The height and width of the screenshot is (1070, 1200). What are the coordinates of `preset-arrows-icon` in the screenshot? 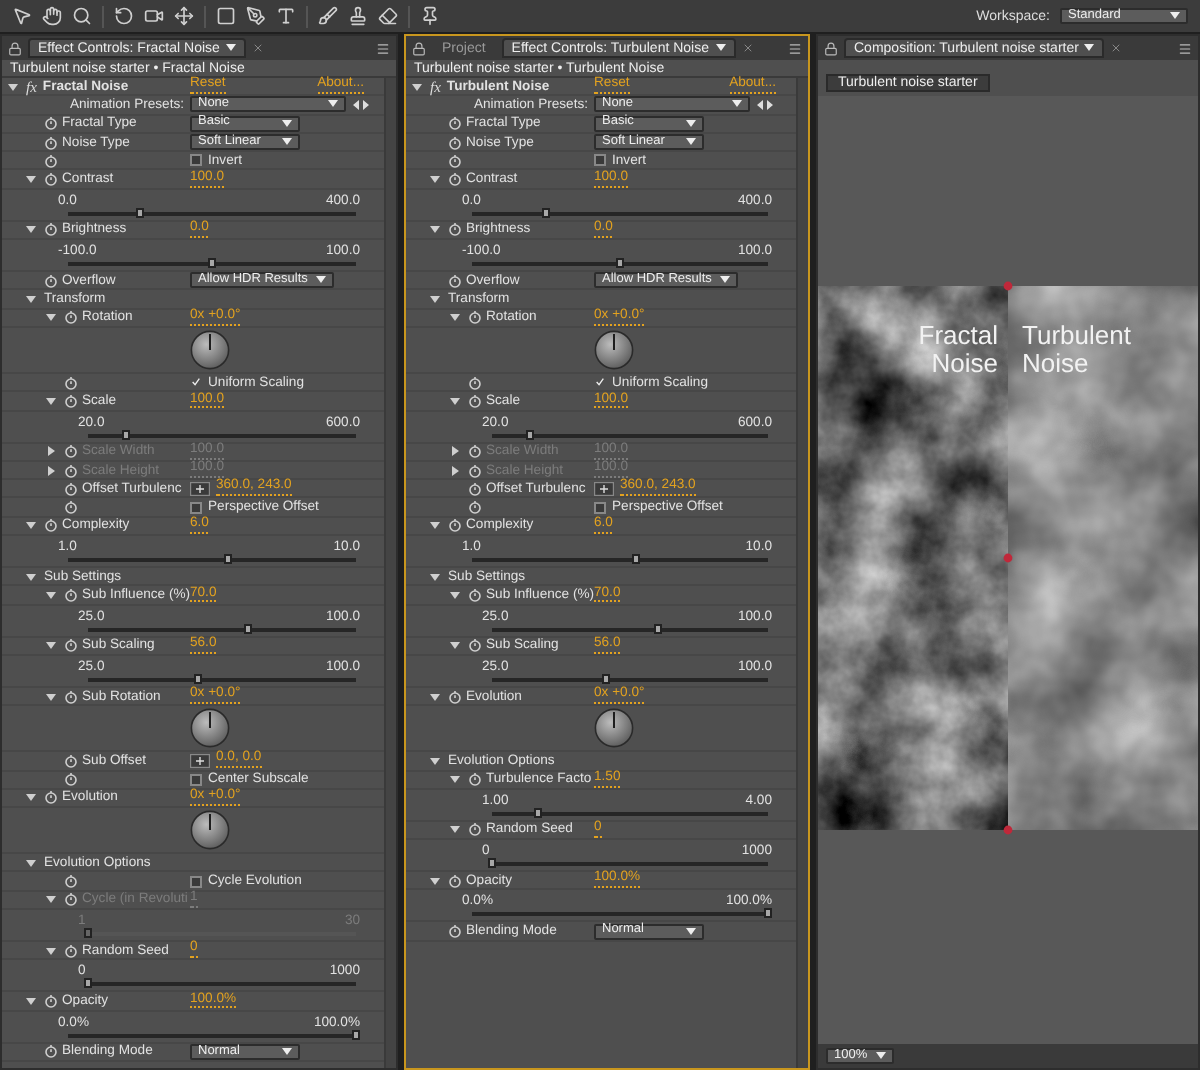 It's located at (765, 104).